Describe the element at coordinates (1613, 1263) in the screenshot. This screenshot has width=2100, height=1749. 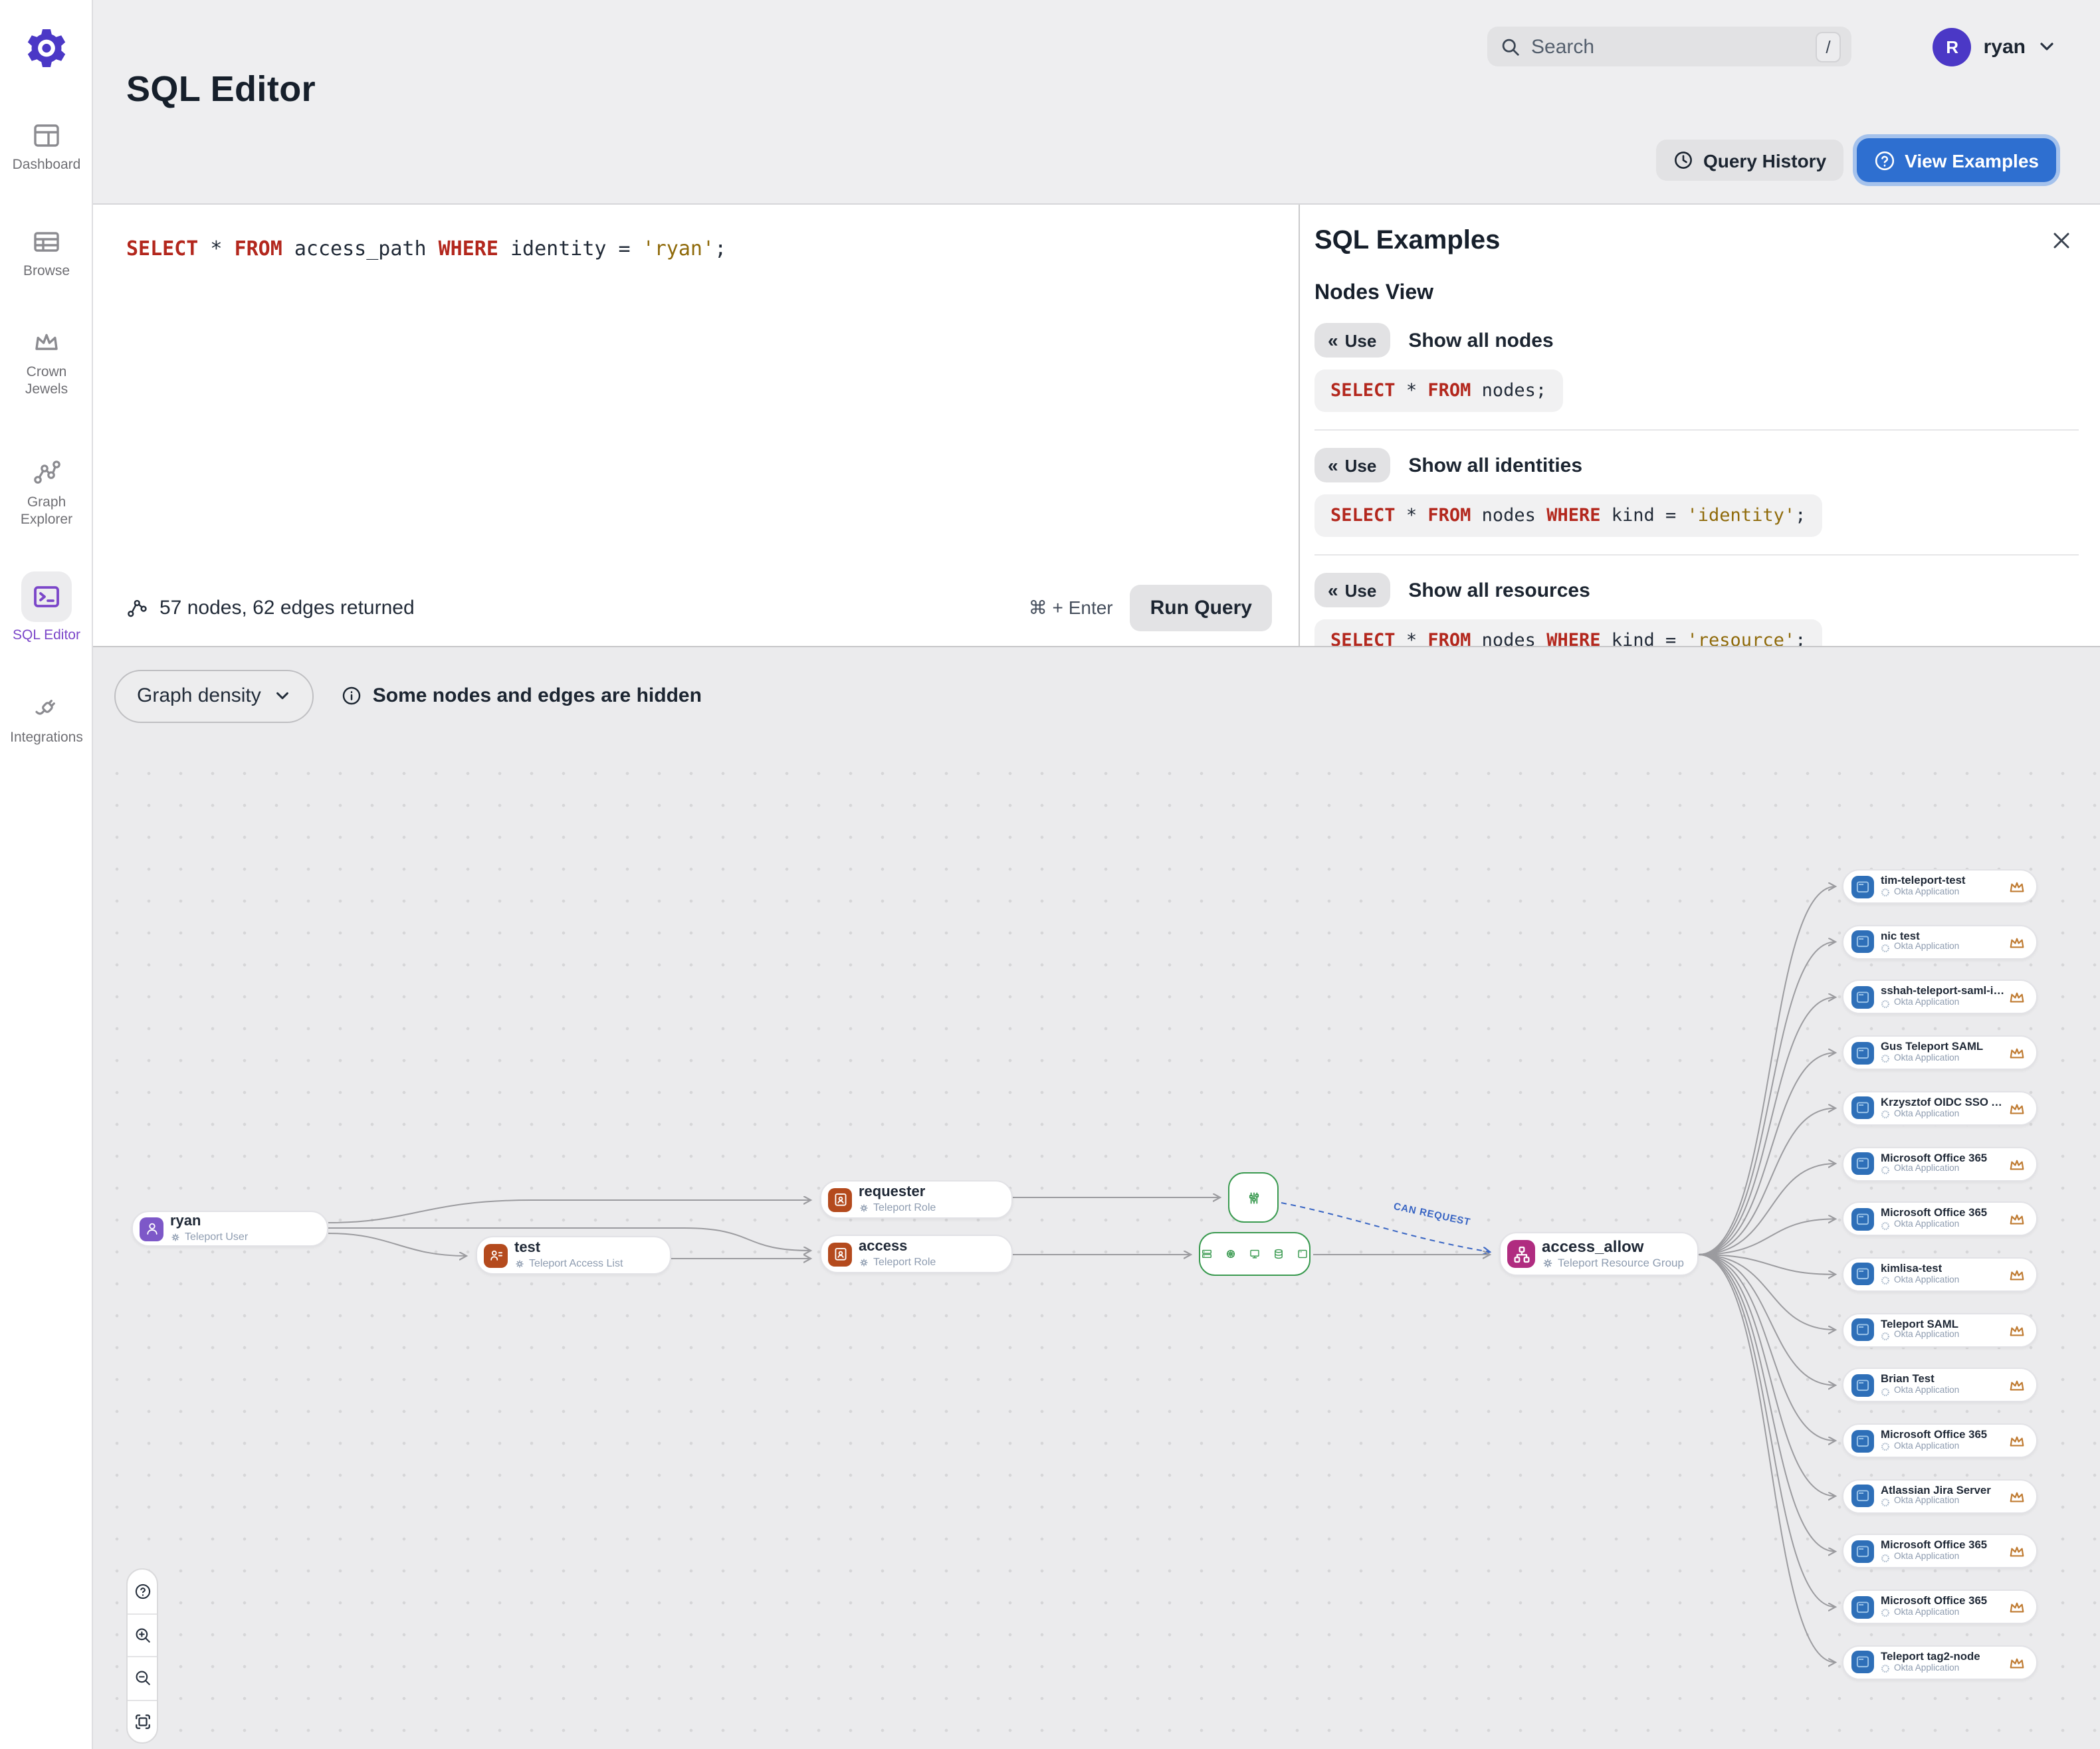
I see `node-subtitle: Teleport Resource Group` at that location.